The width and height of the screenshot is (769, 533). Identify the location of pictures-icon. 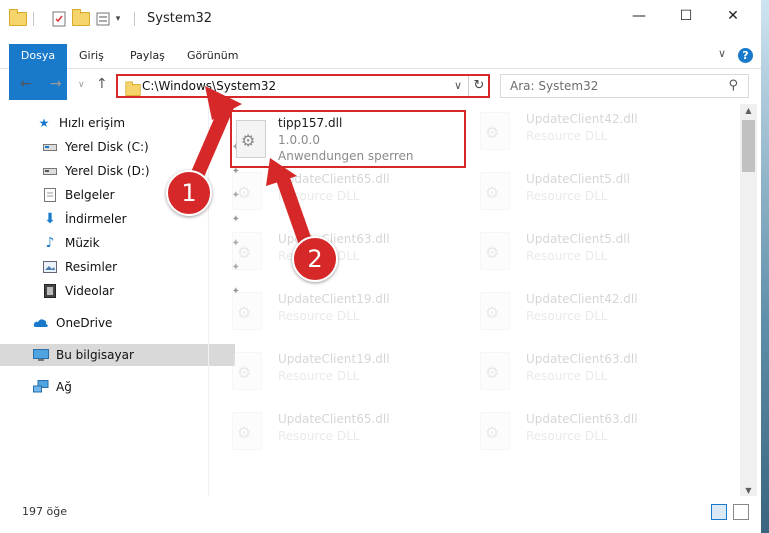
(50, 267).